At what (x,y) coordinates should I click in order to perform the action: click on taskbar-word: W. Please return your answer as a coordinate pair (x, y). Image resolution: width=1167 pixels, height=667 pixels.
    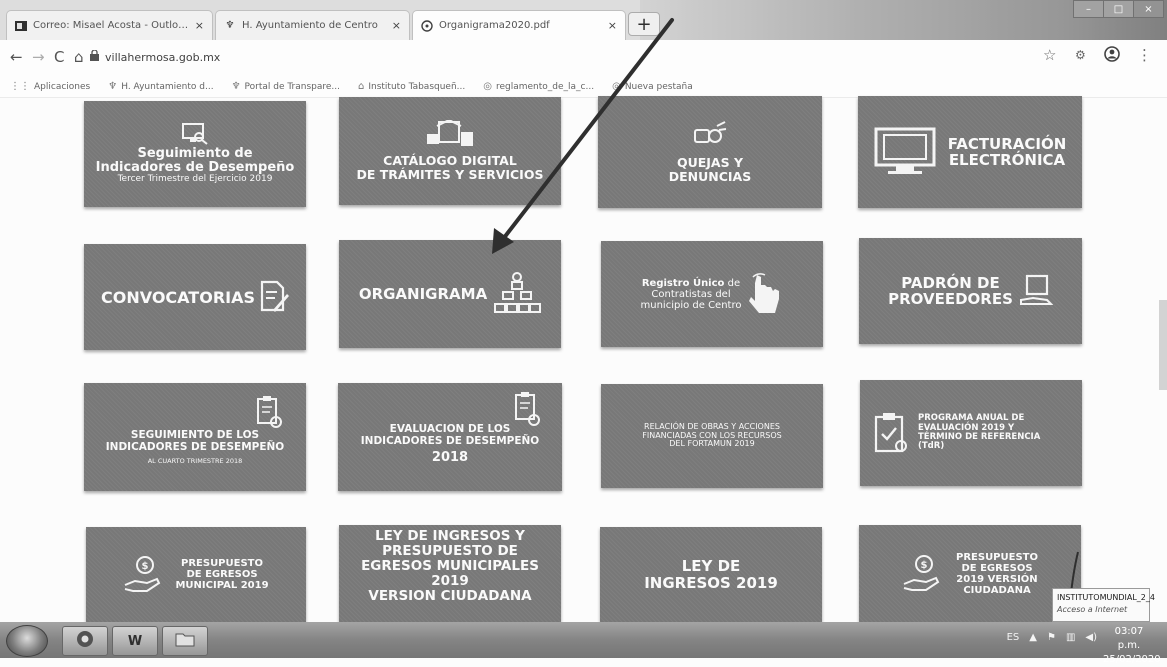
    Looking at the image, I should click on (135, 641).